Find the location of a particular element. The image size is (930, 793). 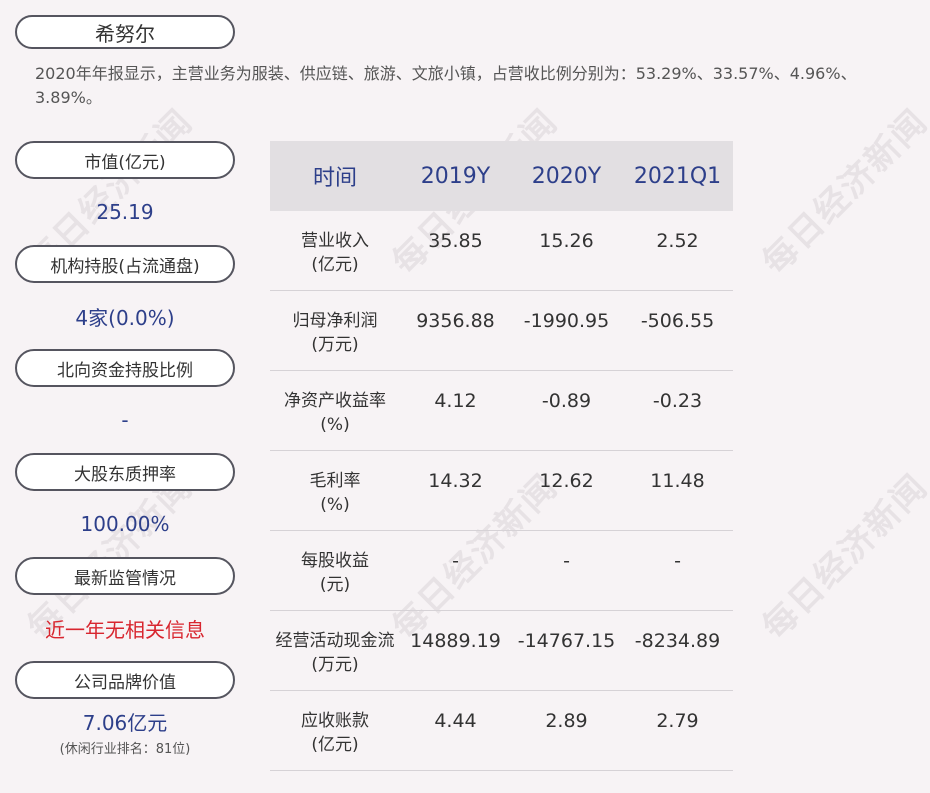

row-name: 应收账款 is located at coordinates (335, 721).